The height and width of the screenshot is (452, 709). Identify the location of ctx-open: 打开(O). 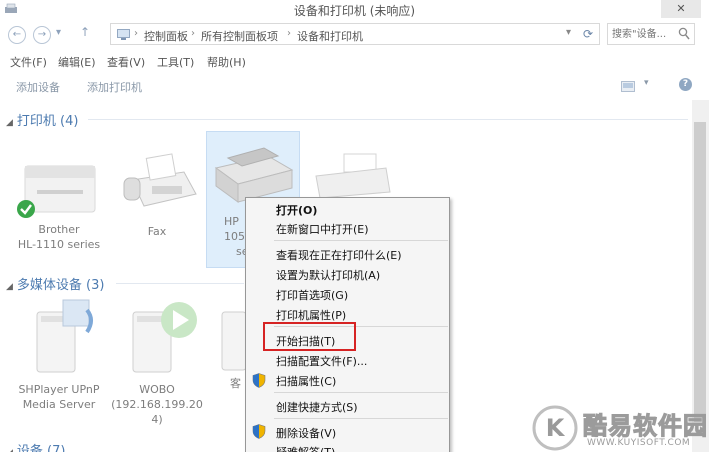
(296, 210).